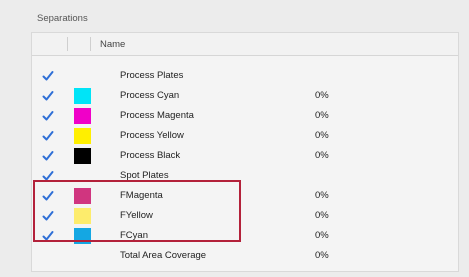 Image resolution: width=469 pixels, height=277 pixels. Describe the element at coordinates (163, 255) in the screenshot. I see `row-label: Total Area Coverage` at that location.